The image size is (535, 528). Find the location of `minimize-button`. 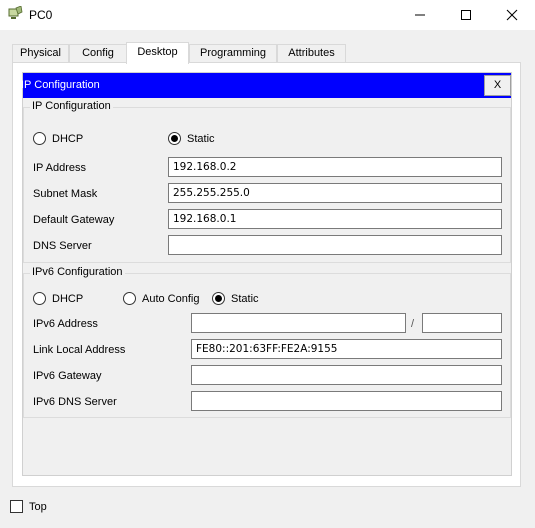

minimize-button is located at coordinates (420, 15).